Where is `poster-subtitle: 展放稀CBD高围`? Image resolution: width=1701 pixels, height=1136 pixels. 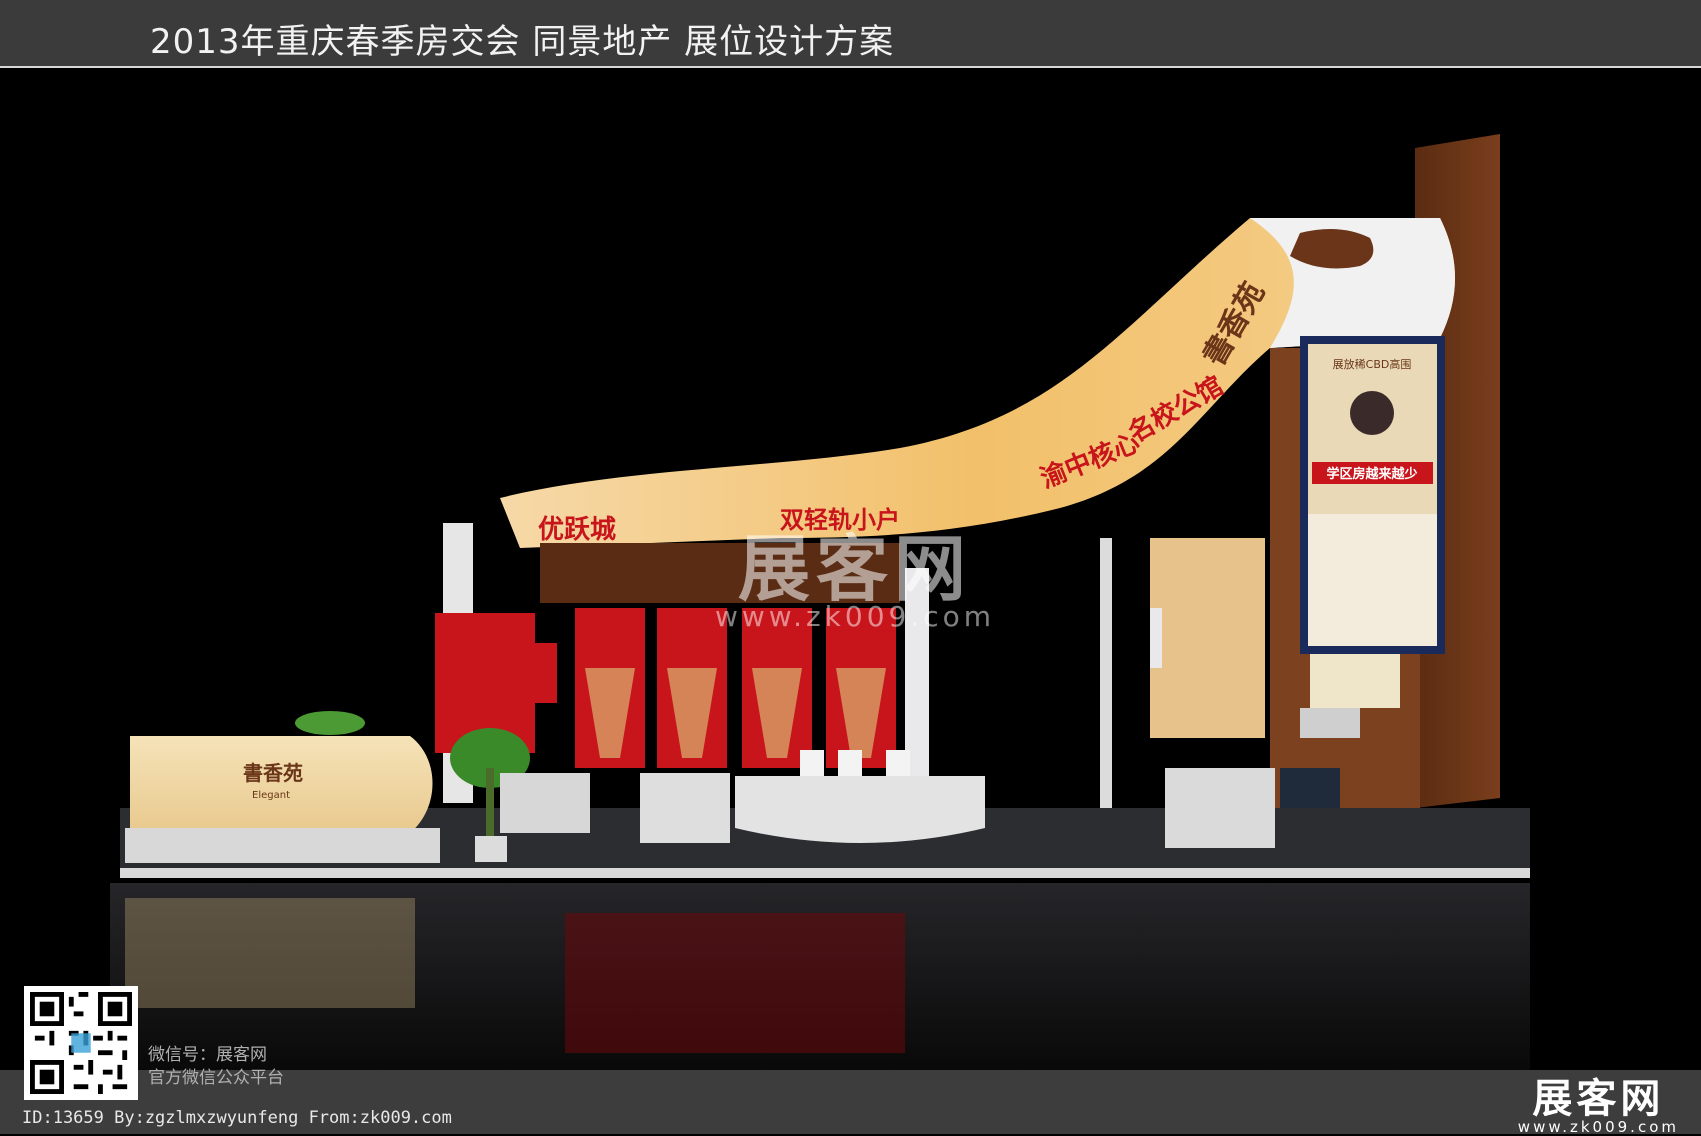
poster-subtitle: 展放稀CBD高围 is located at coordinates (1372, 364).